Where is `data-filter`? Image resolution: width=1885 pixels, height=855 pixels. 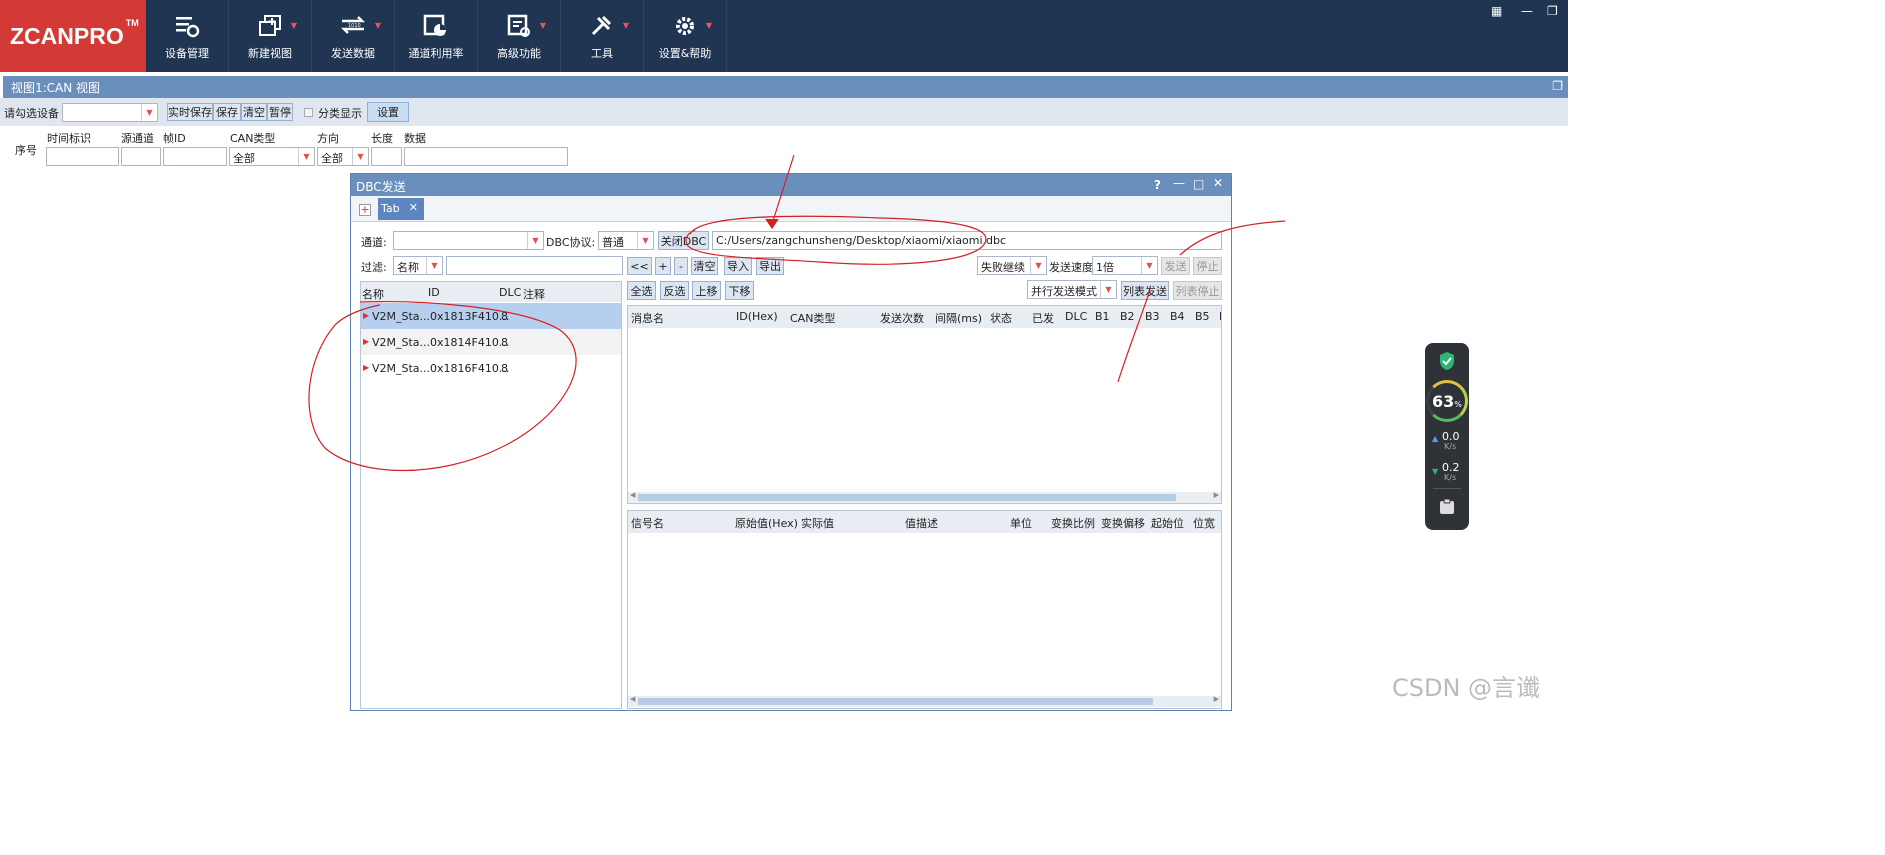
data-filter is located at coordinates (486, 156).